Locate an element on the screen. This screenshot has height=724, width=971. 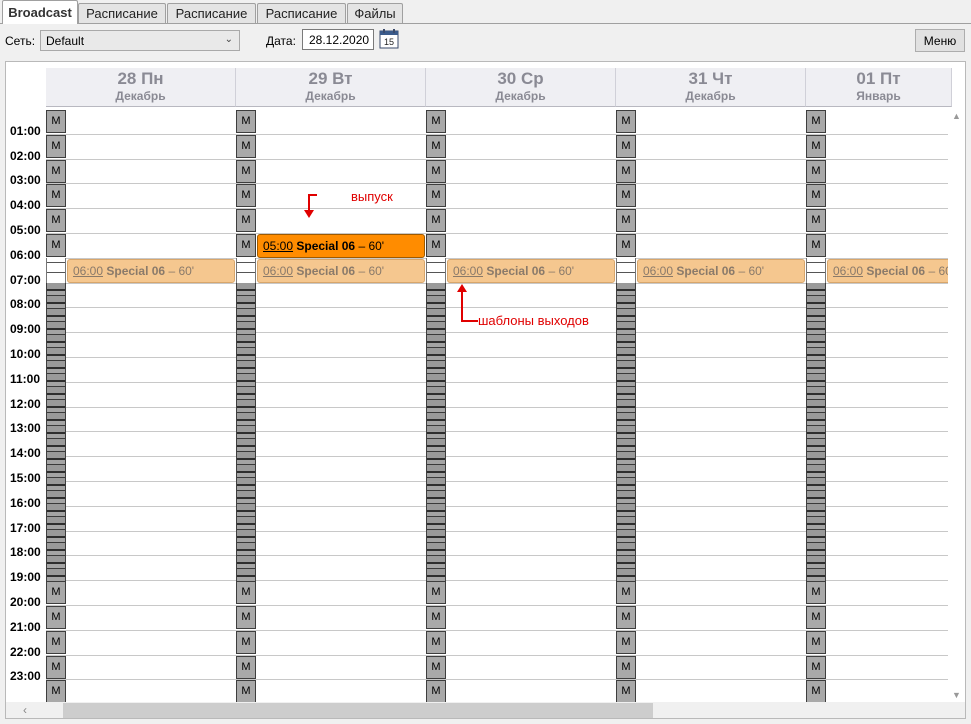
day-header: 28 Пн Декабрь is located at coordinates (141, 87).